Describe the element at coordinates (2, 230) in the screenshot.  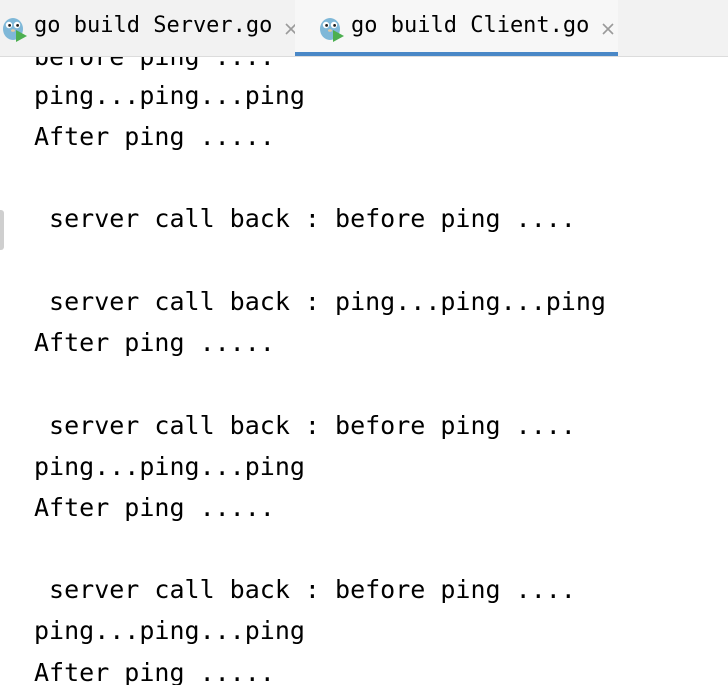
I see `scroll-marker` at that location.